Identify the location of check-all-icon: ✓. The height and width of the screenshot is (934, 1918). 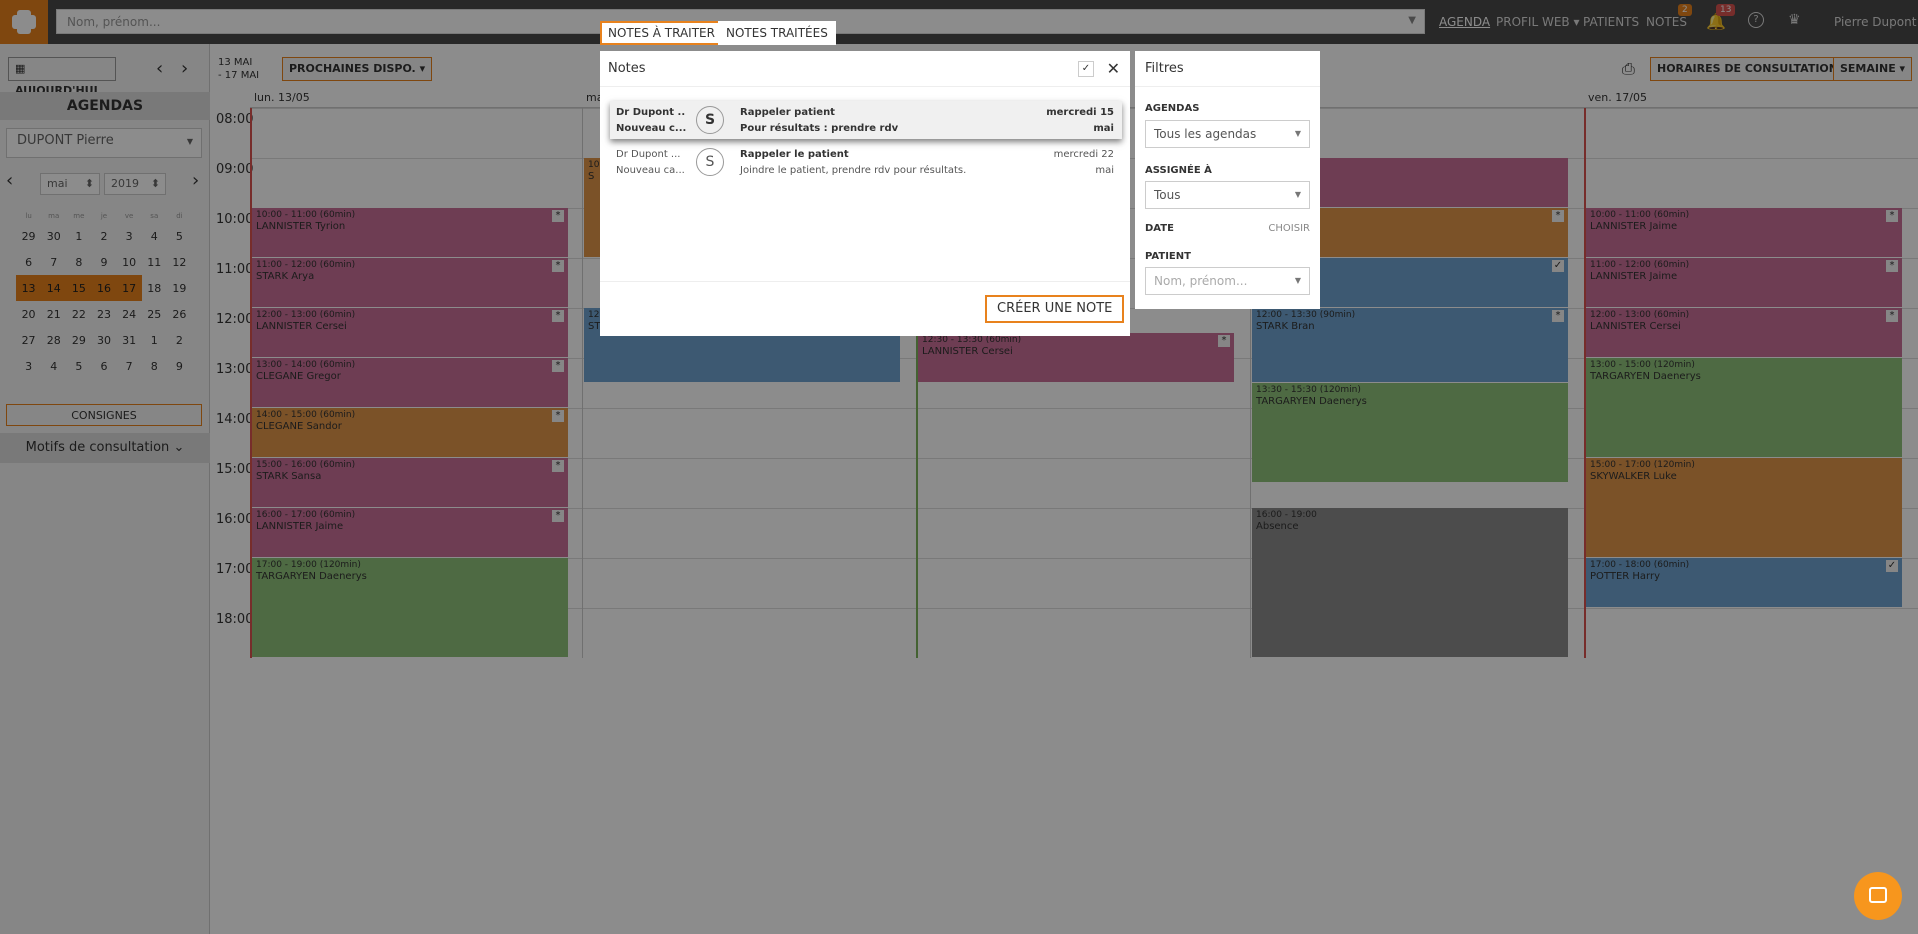
(1086, 69).